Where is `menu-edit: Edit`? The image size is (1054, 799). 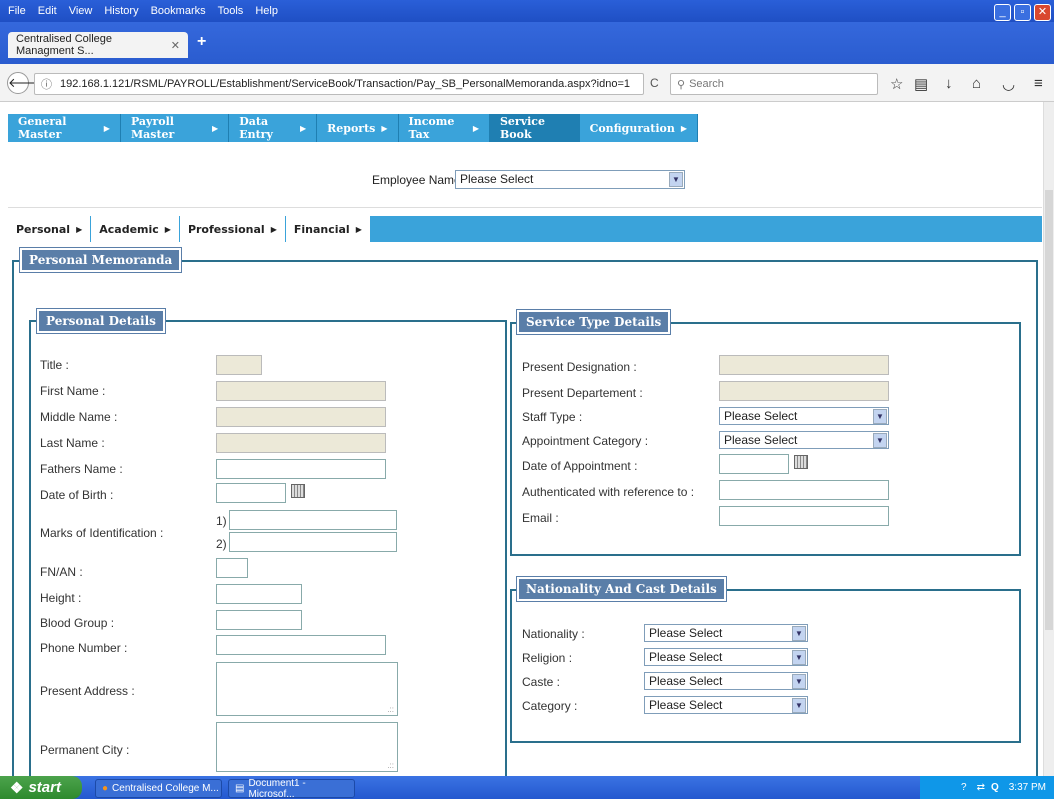 menu-edit: Edit is located at coordinates (47, 11).